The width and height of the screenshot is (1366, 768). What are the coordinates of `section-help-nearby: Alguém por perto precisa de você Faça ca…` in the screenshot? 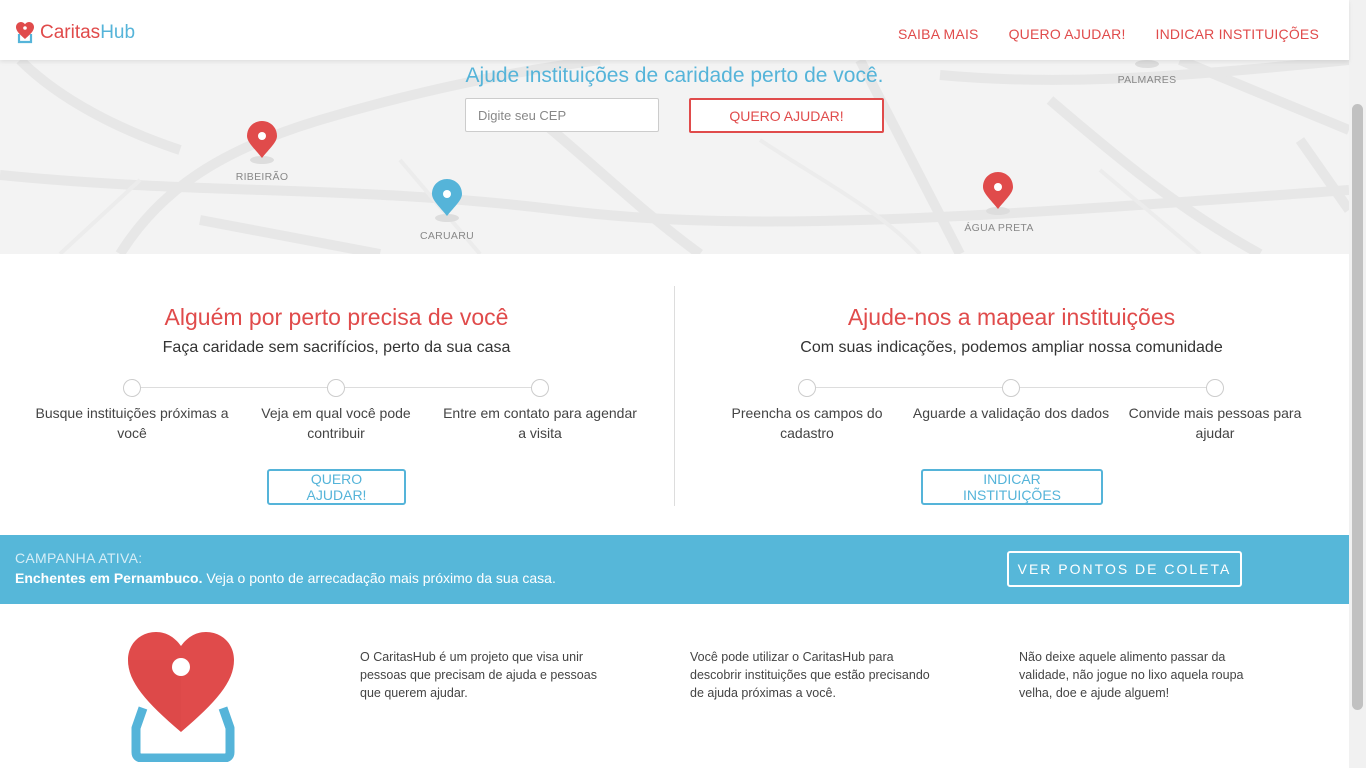 It's located at (336, 395).